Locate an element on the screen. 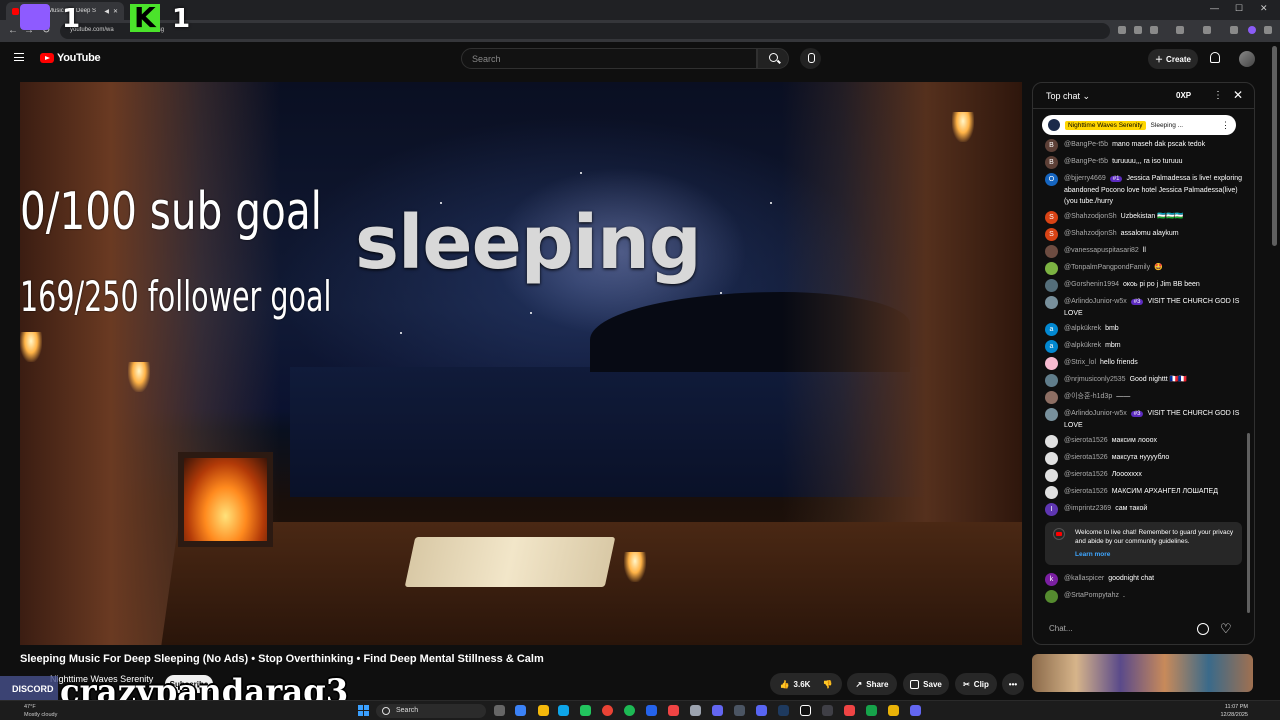  search-input: Search is located at coordinates (609, 58).